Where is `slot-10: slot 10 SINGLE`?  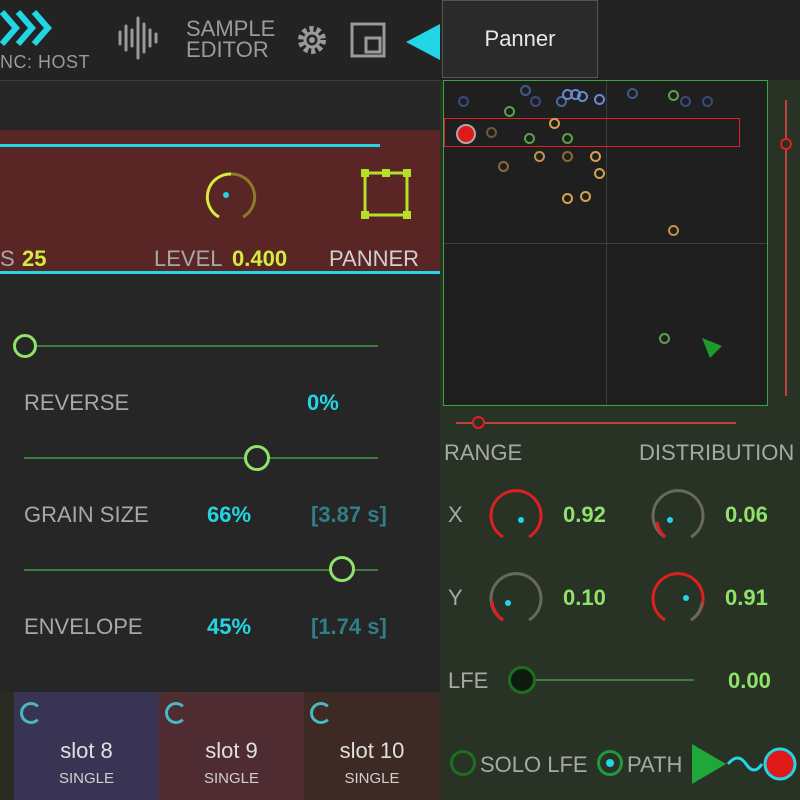
slot-10: slot 10 SINGLE is located at coordinates (372, 746).